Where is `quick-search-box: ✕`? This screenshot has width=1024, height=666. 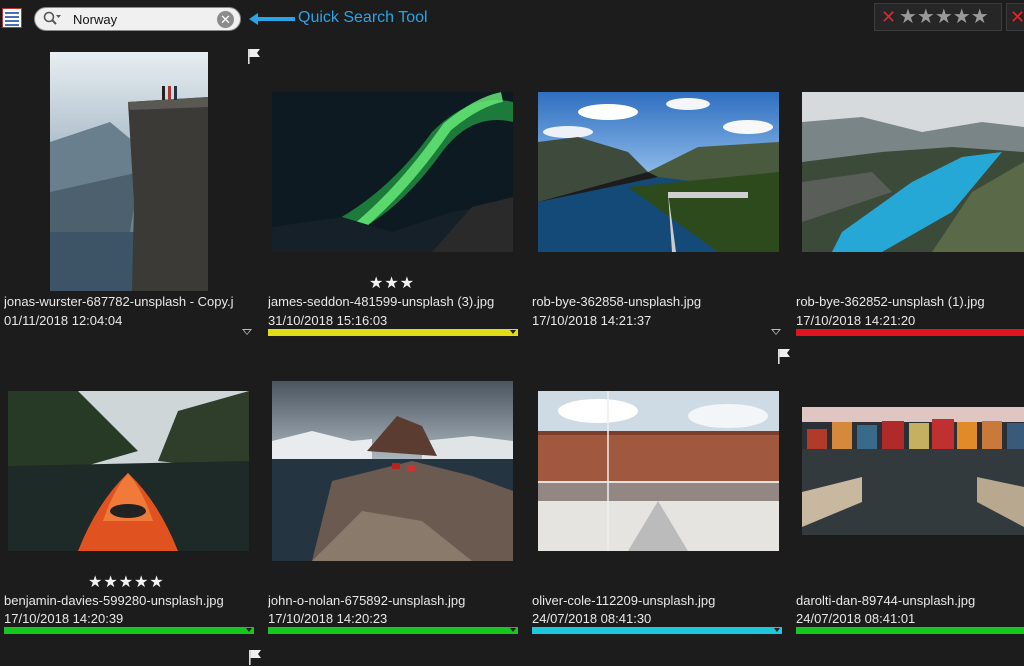
quick-search-box: ✕ is located at coordinates (137, 19).